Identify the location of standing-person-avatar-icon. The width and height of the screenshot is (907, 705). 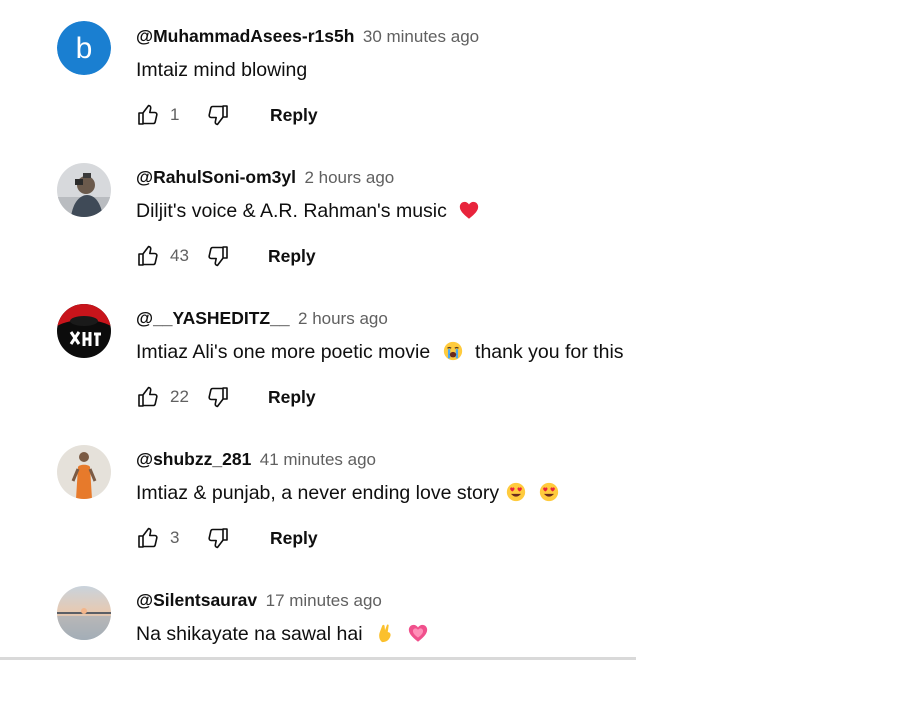
(84, 472).